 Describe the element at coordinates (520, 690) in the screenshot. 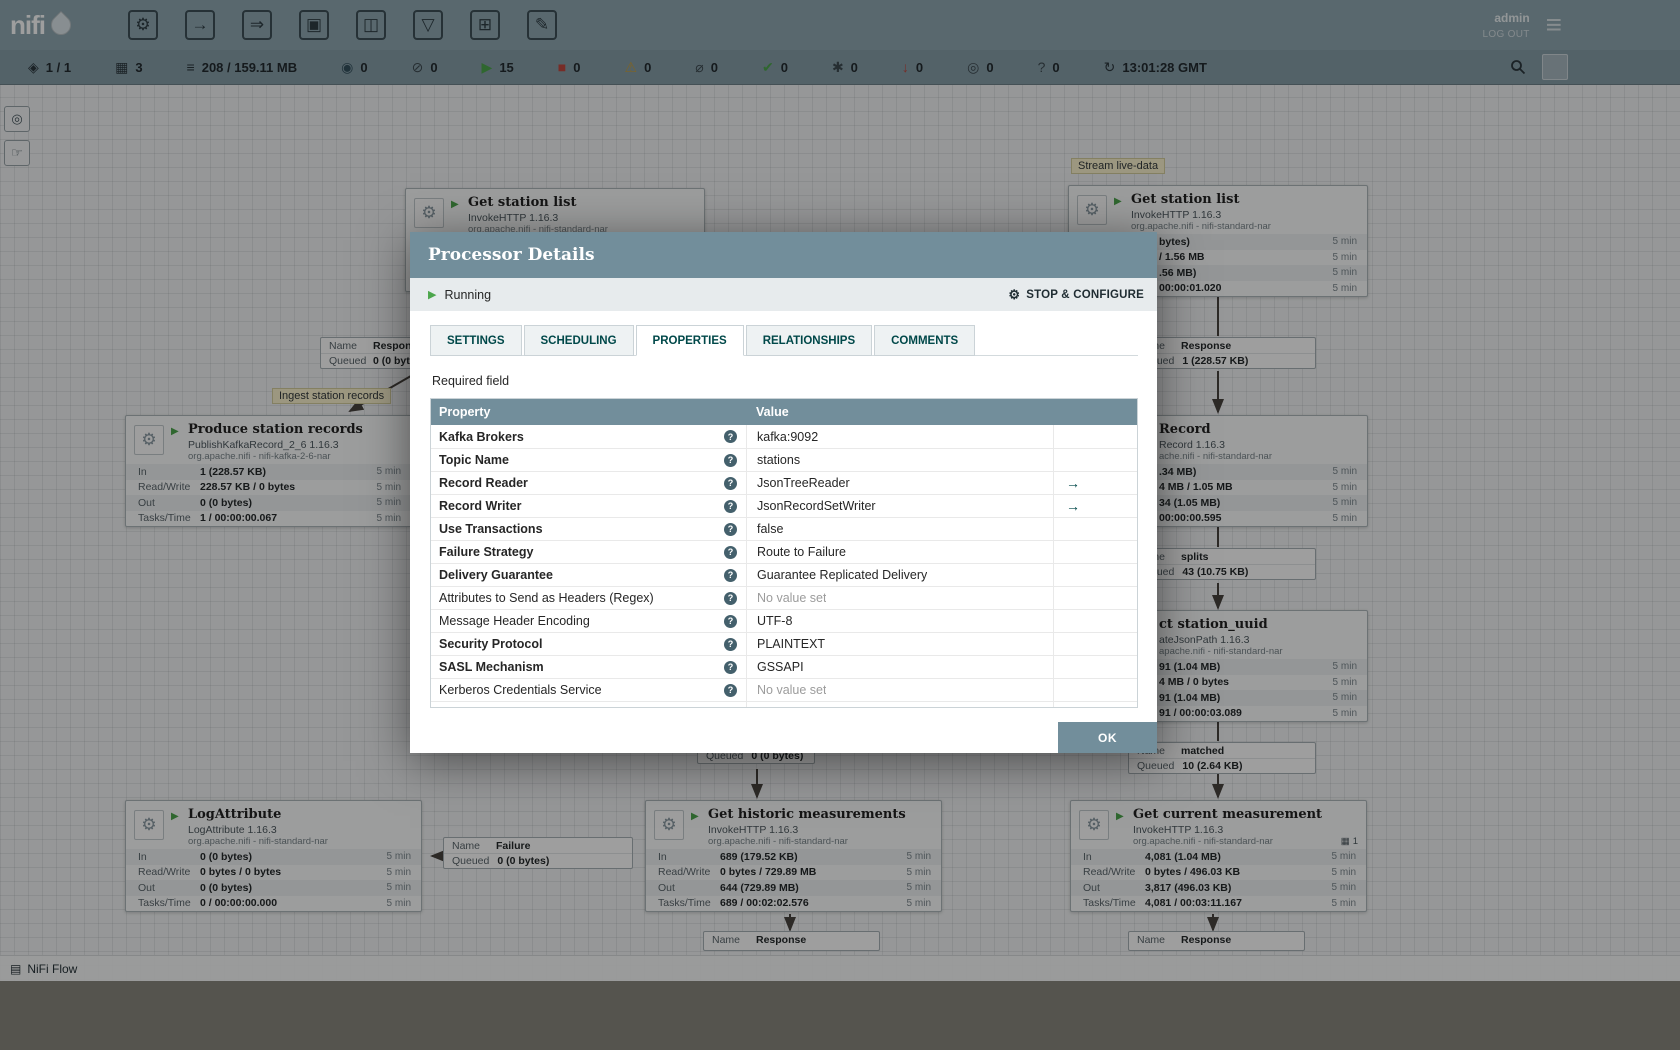

I see `property-name: Kerberos Credentials Service` at that location.